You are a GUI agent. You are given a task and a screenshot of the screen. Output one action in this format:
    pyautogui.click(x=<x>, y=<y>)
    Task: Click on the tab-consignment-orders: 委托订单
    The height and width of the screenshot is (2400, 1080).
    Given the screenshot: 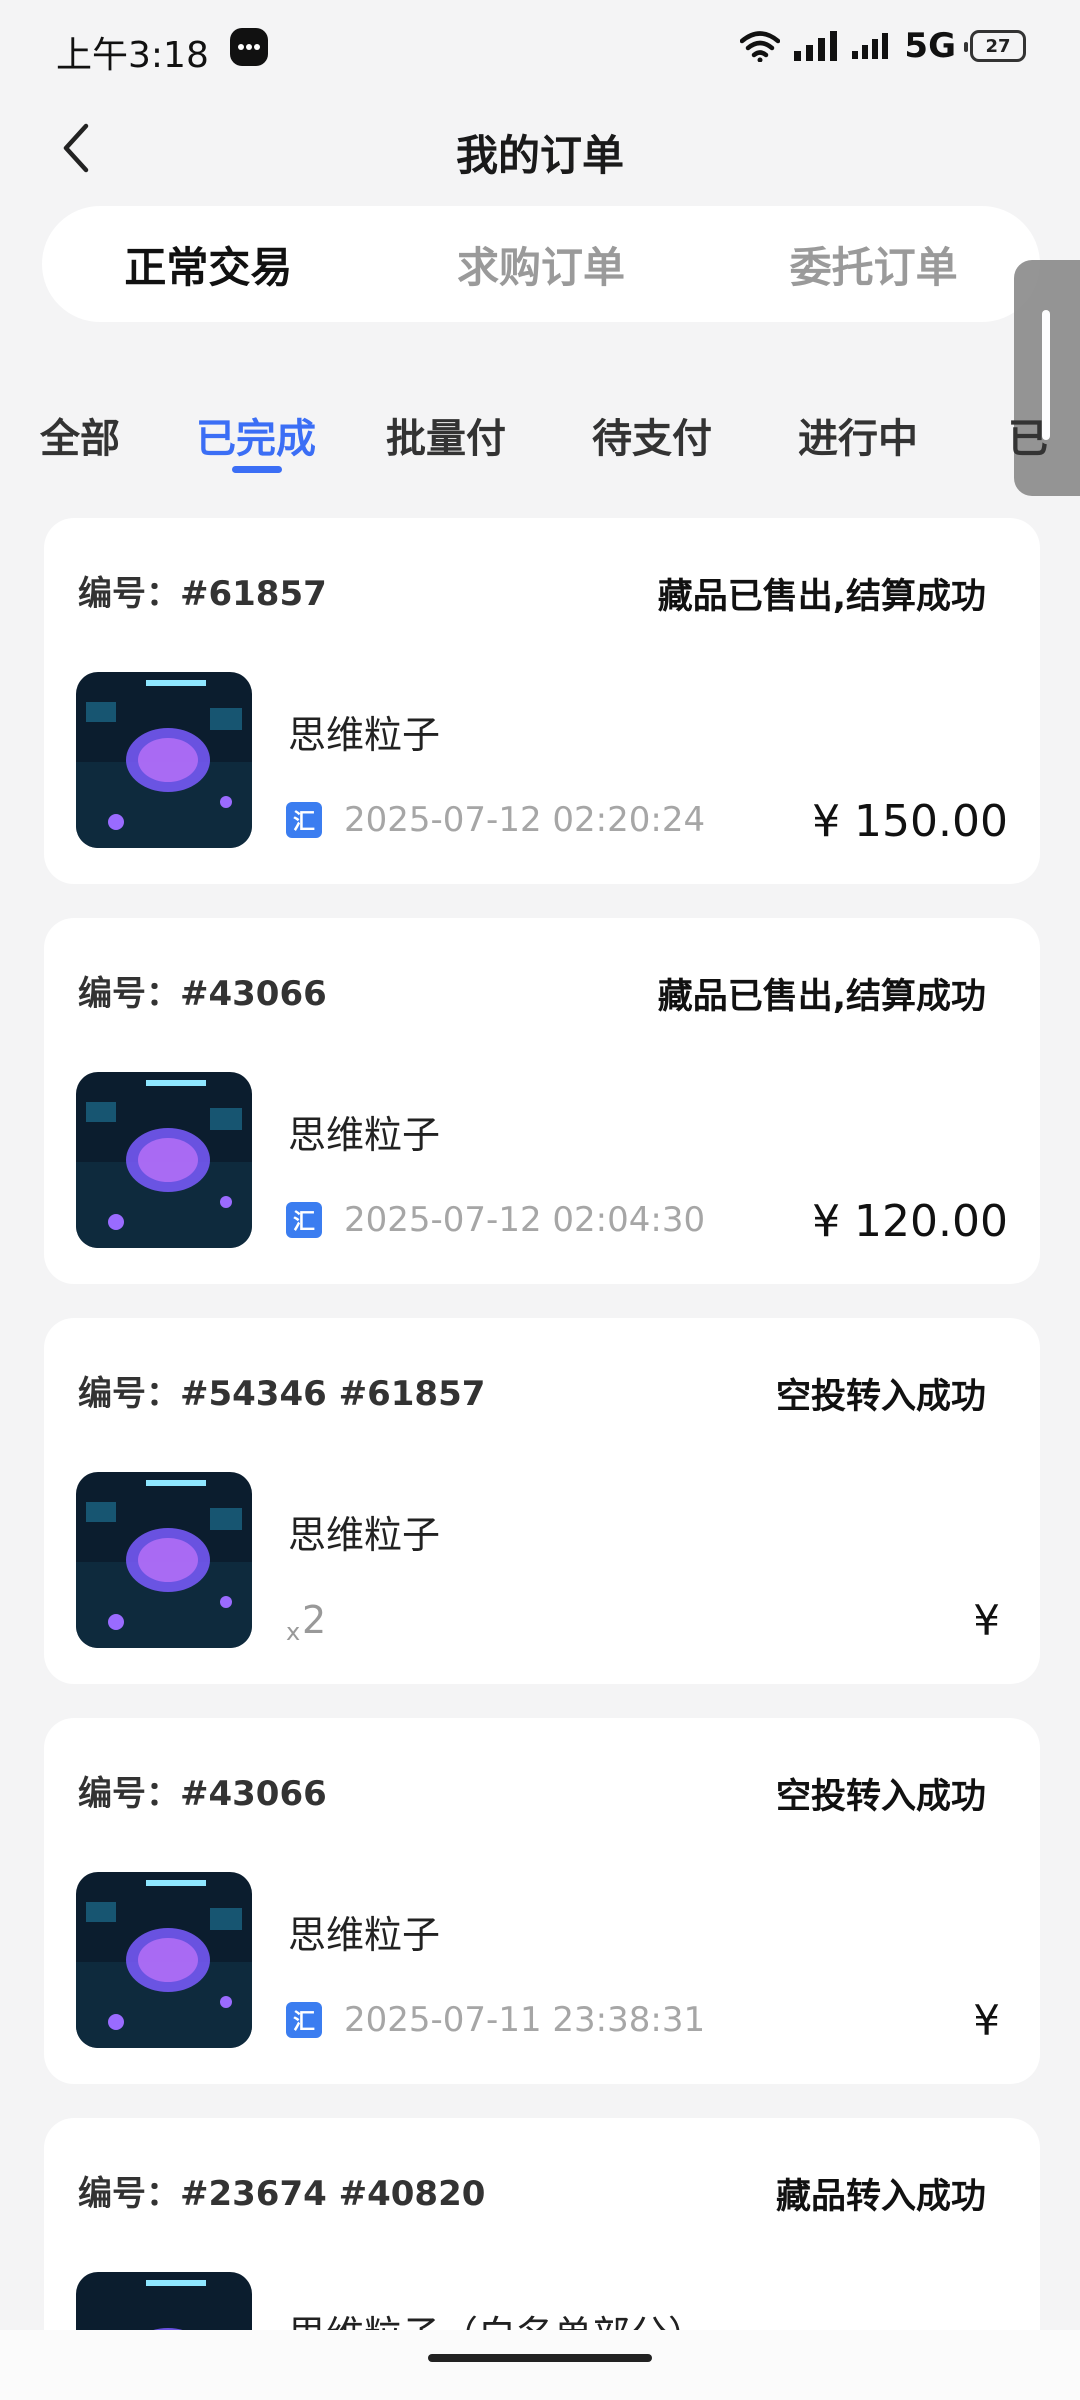 What is the action you would take?
    pyautogui.click(x=873, y=264)
    